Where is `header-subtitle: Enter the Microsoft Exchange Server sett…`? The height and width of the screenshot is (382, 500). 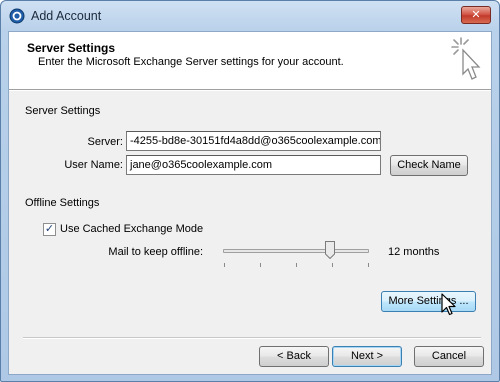 header-subtitle: Enter the Microsoft Exchange Server sett… is located at coordinates (191, 62).